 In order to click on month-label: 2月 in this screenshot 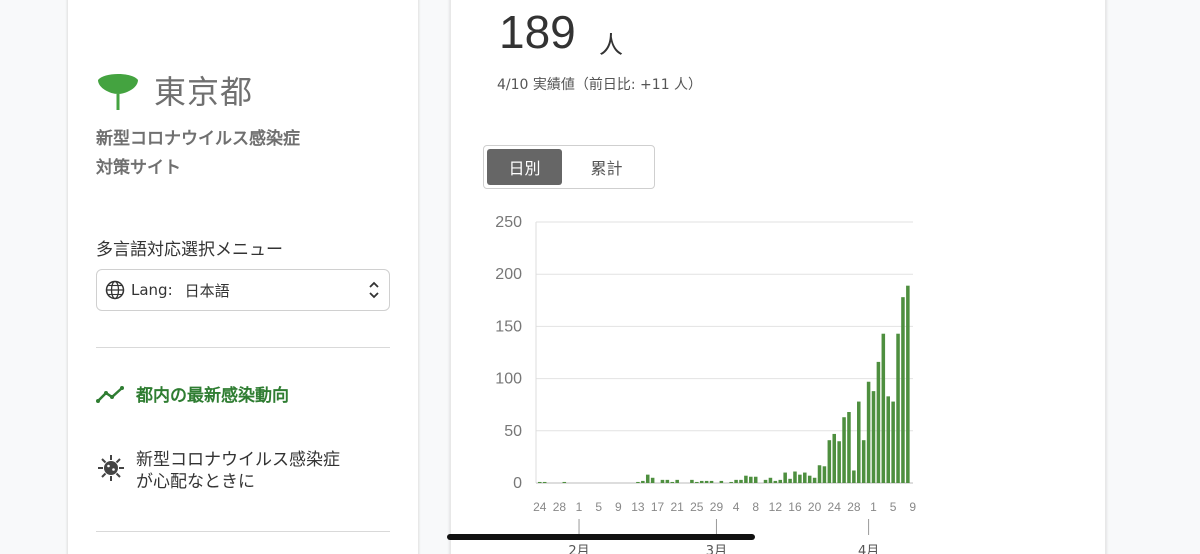, I will do `click(578, 549)`.